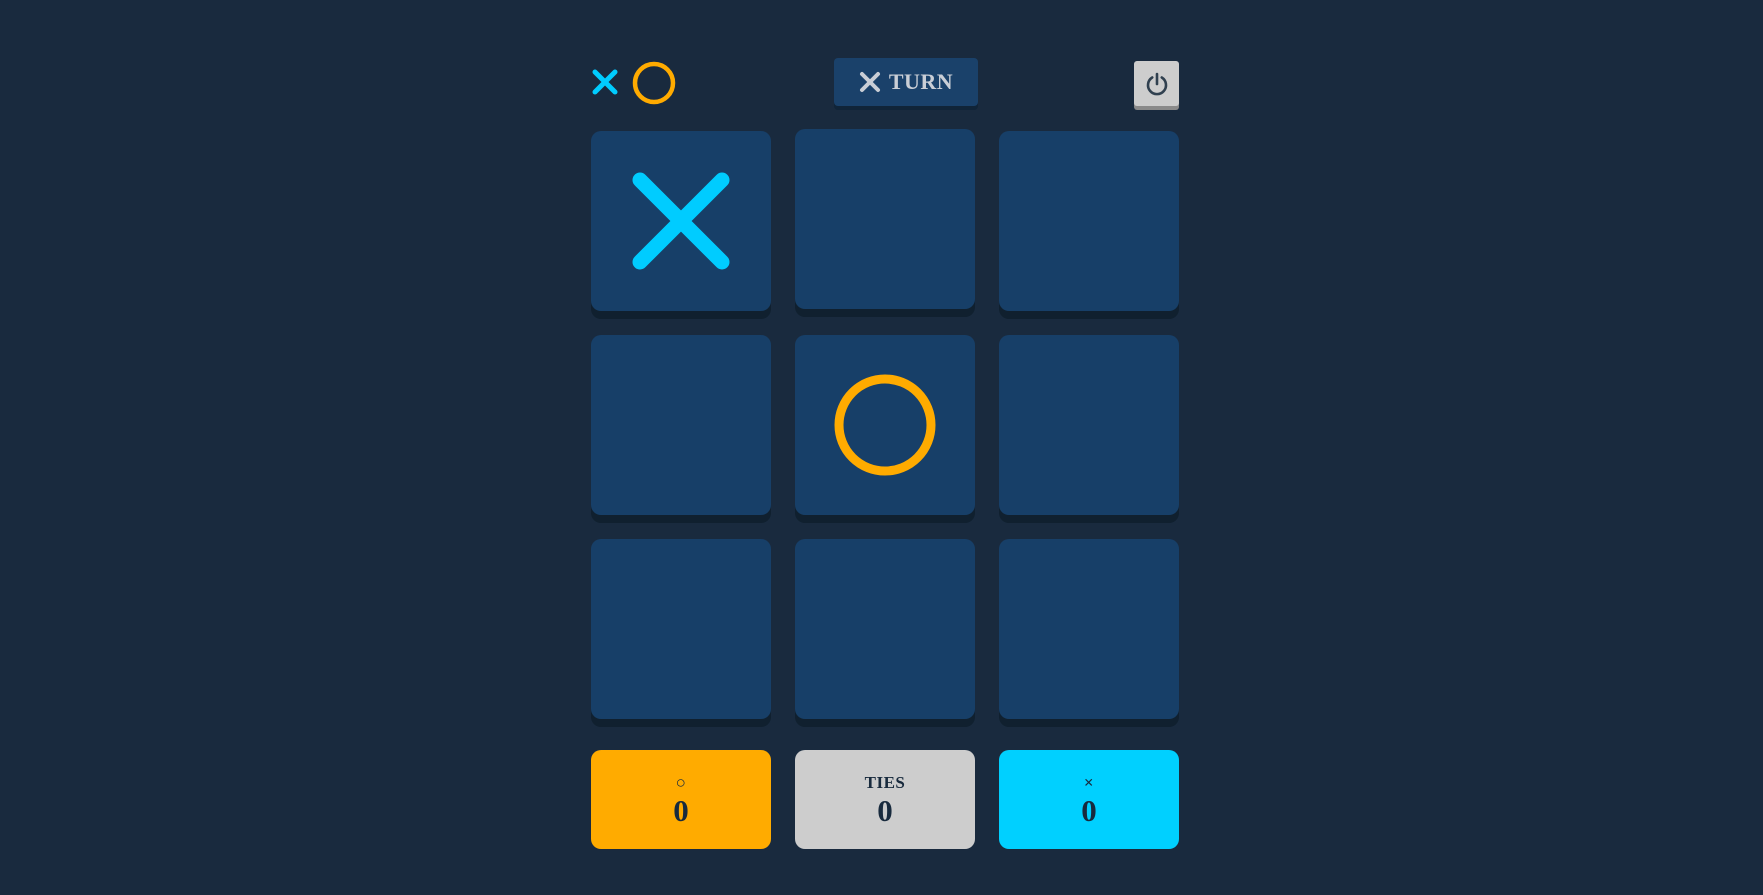 This screenshot has height=895, width=1763. I want to click on turn-x-icon, so click(869, 82).